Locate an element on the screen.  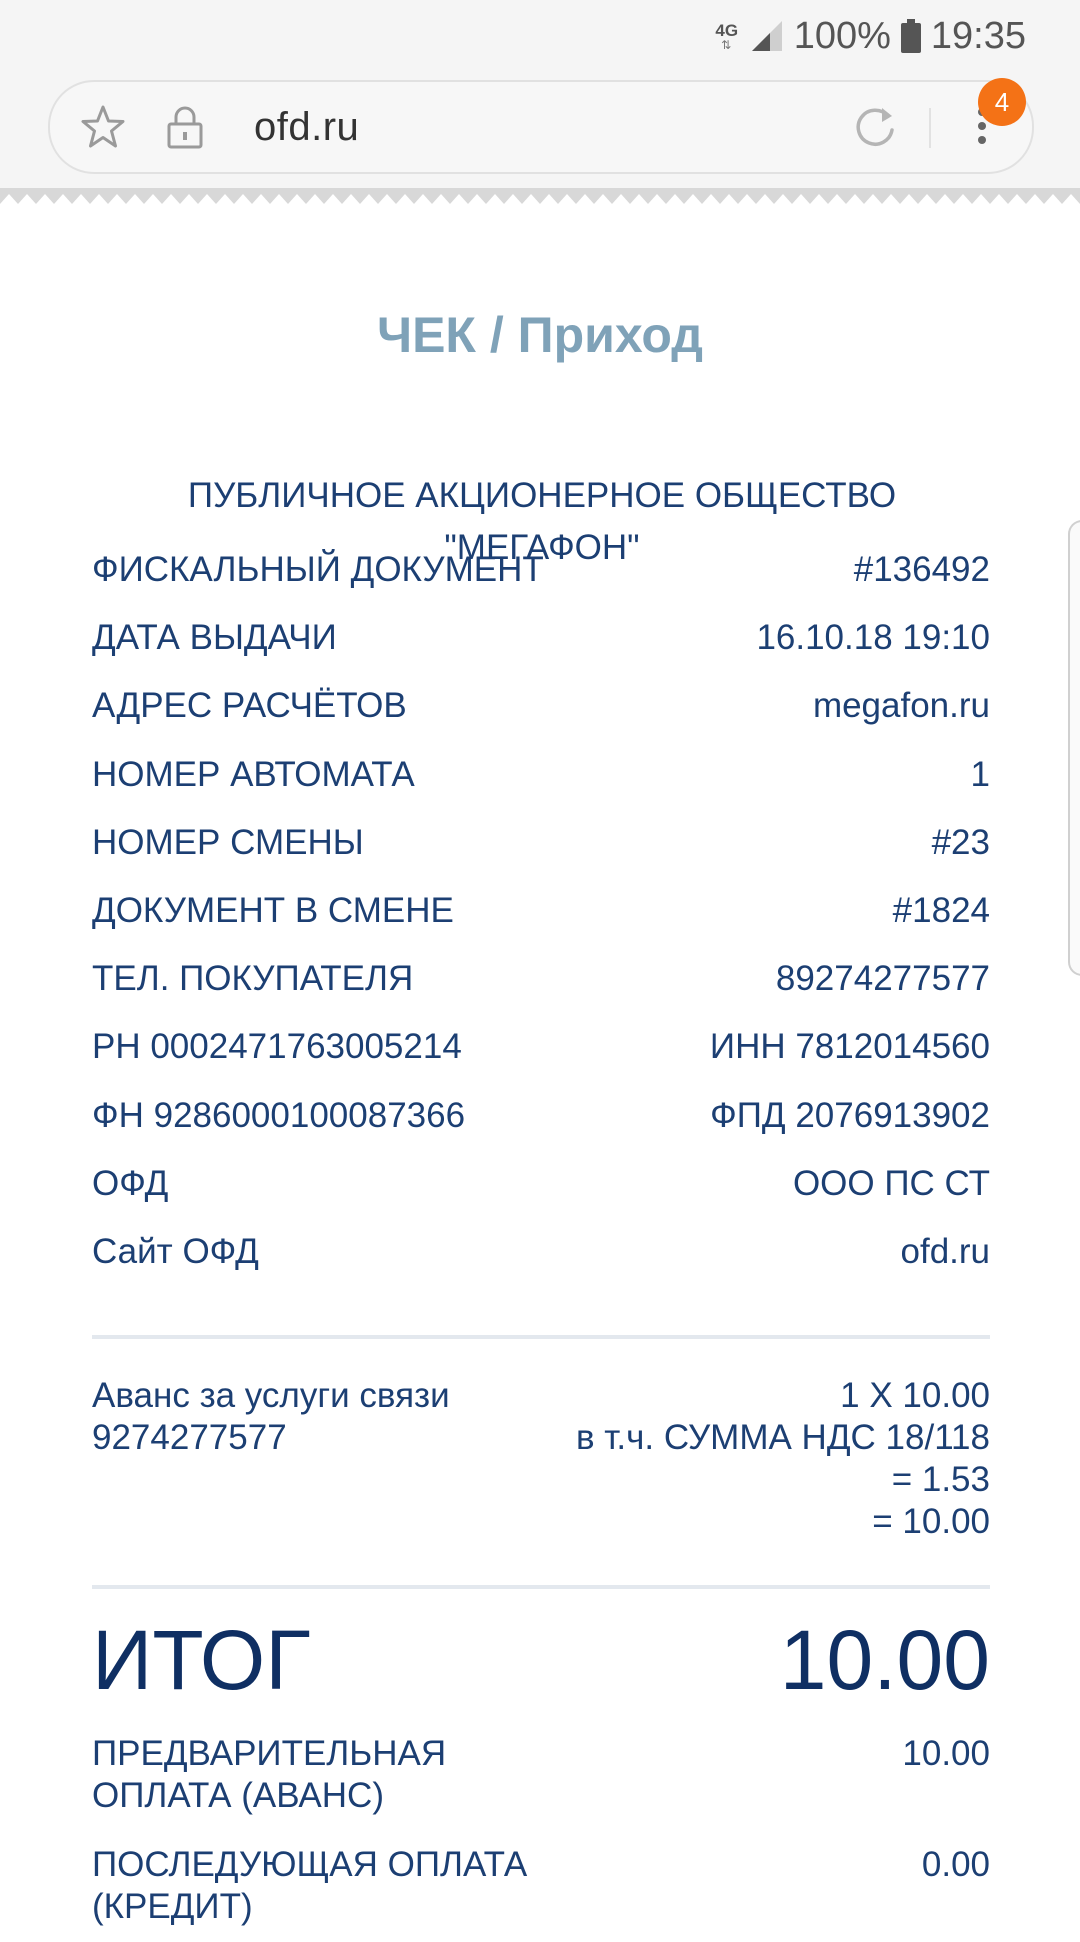
status-indicators: 4G ⇅ 100% 19:35 is located at coordinates (870, 36).